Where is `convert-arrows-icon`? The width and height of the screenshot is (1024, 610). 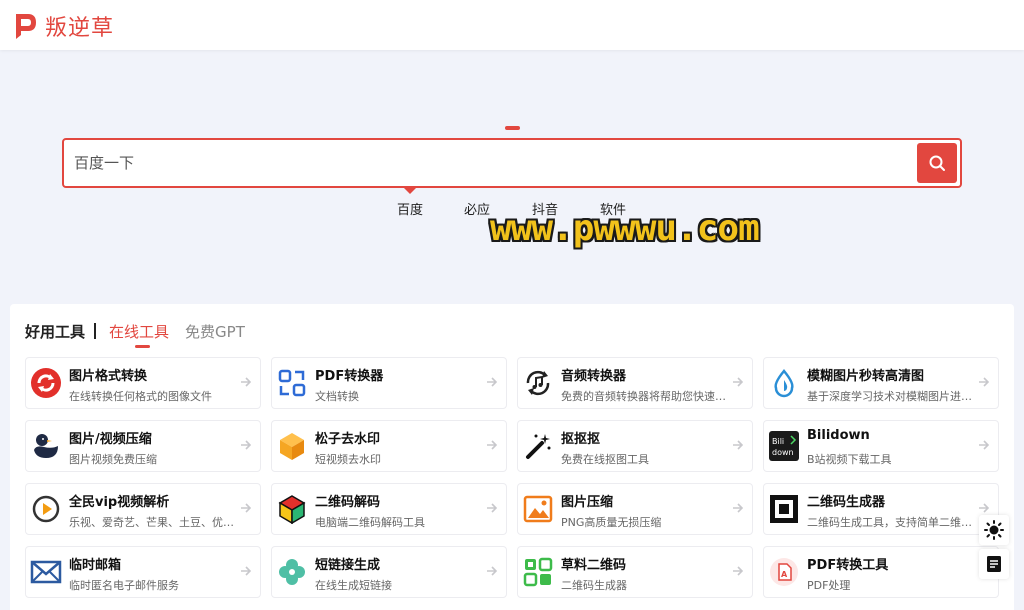
convert-arrows-icon is located at coordinates (292, 383).